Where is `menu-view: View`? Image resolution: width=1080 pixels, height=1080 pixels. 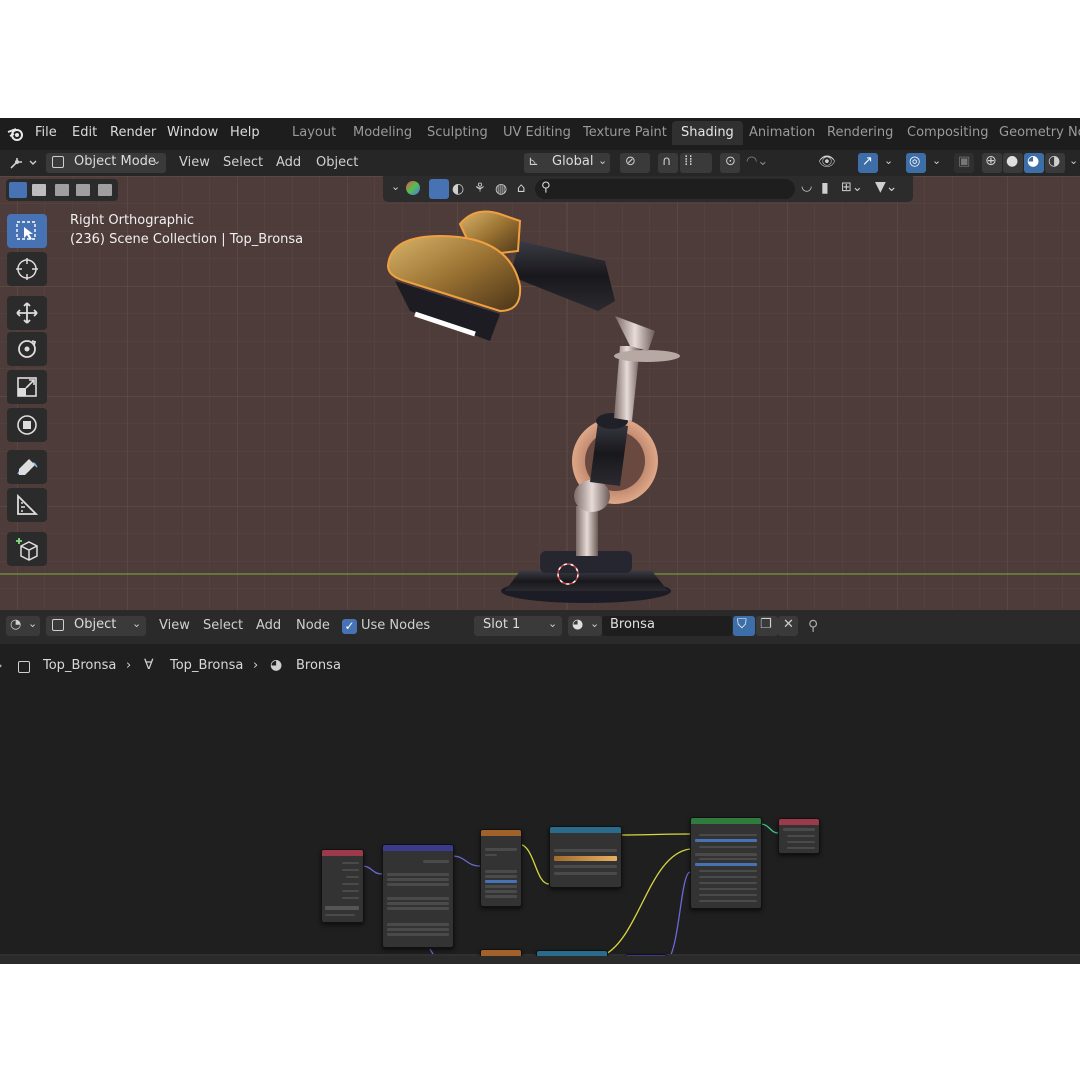
menu-view: View is located at coordinates (194, 162).